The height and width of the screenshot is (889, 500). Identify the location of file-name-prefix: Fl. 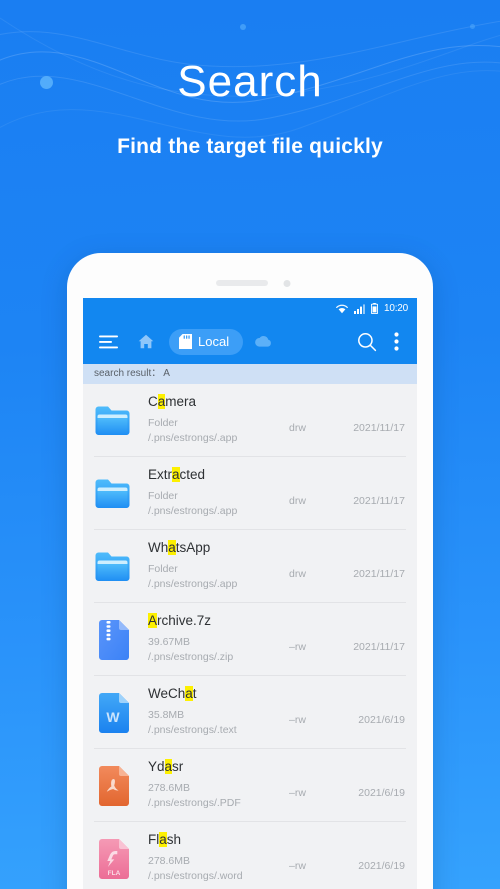
(154, 840).